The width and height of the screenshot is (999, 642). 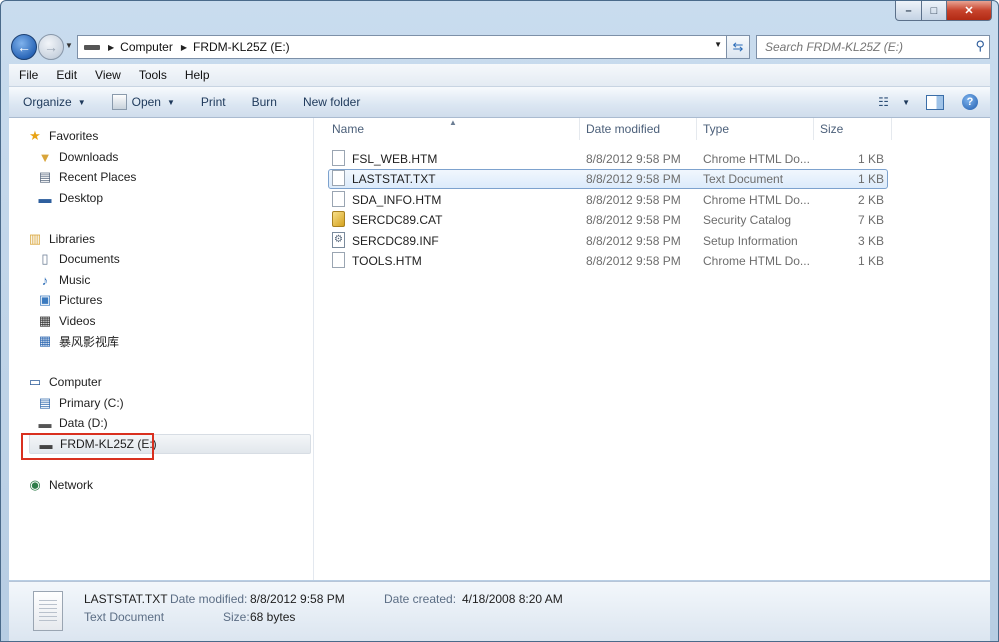 I want to click on file-type: Security Catalog, so click(x=747, y=220).